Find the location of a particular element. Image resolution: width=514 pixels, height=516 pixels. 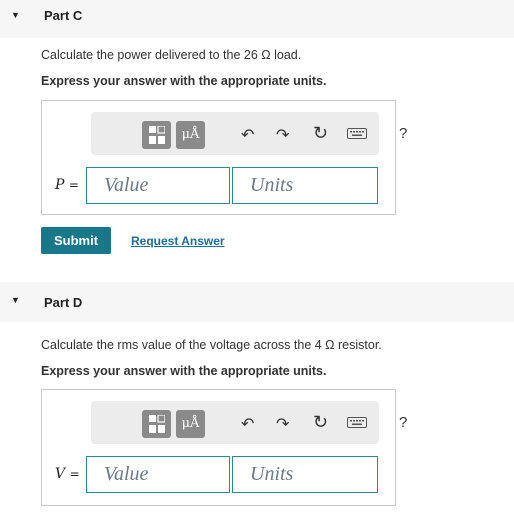

variable-label: V = is located at coordinates (67, 474).